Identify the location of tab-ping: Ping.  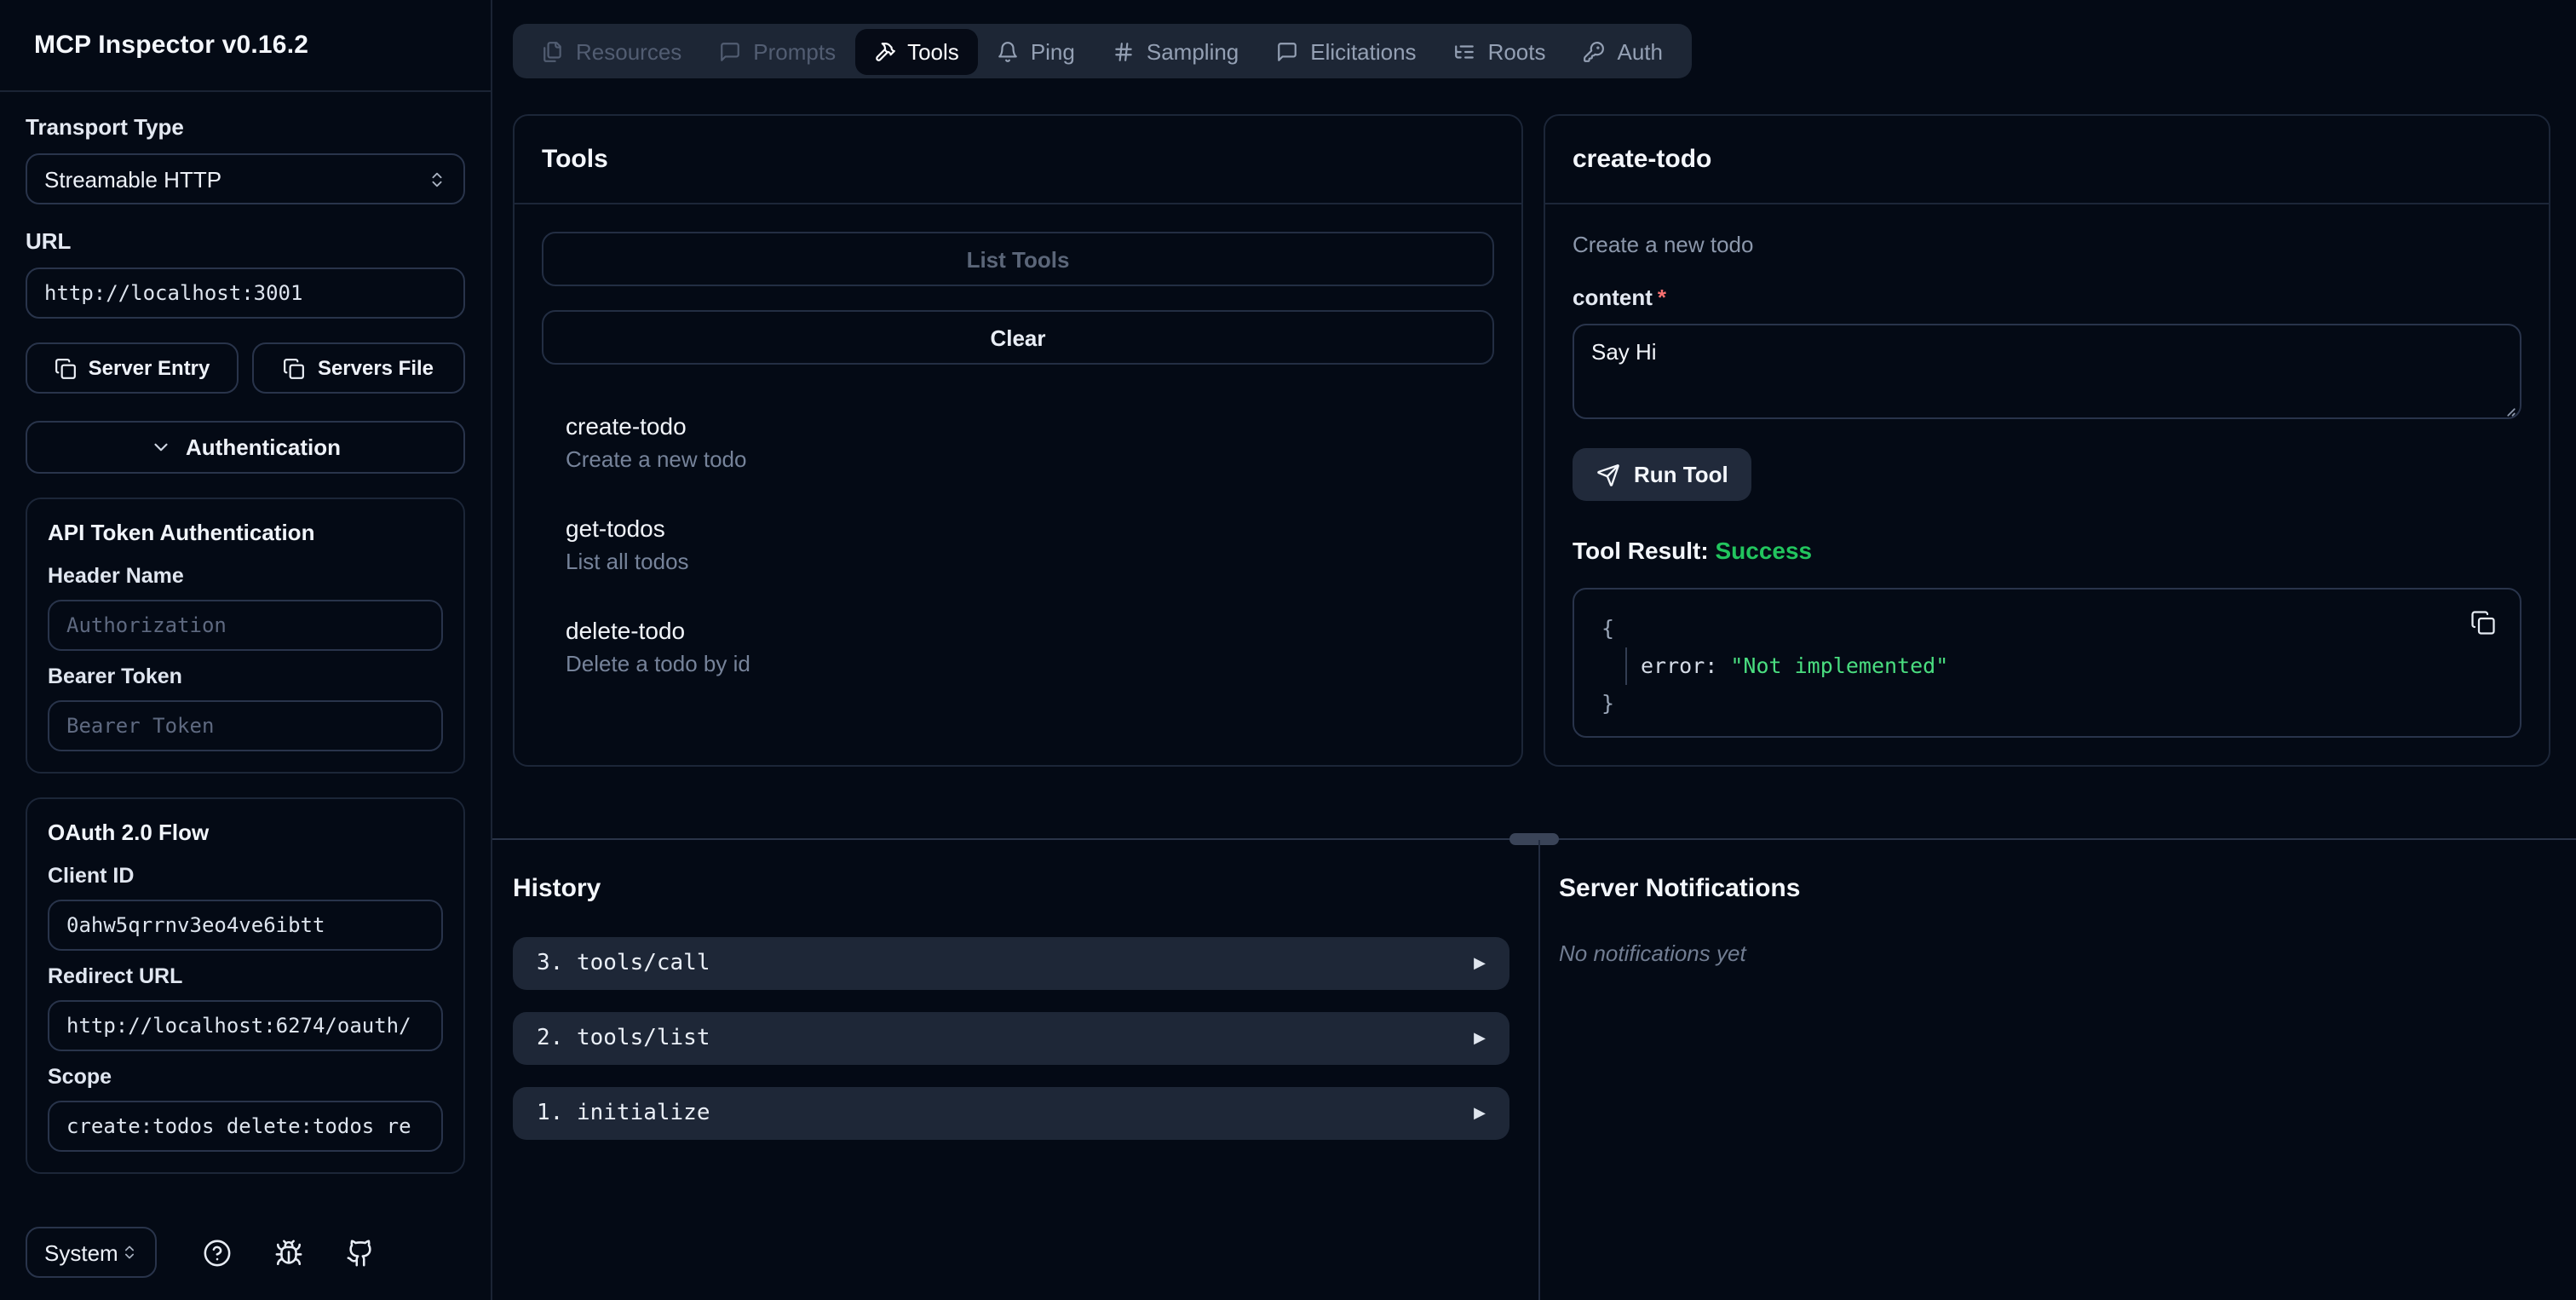
(1036, 51).